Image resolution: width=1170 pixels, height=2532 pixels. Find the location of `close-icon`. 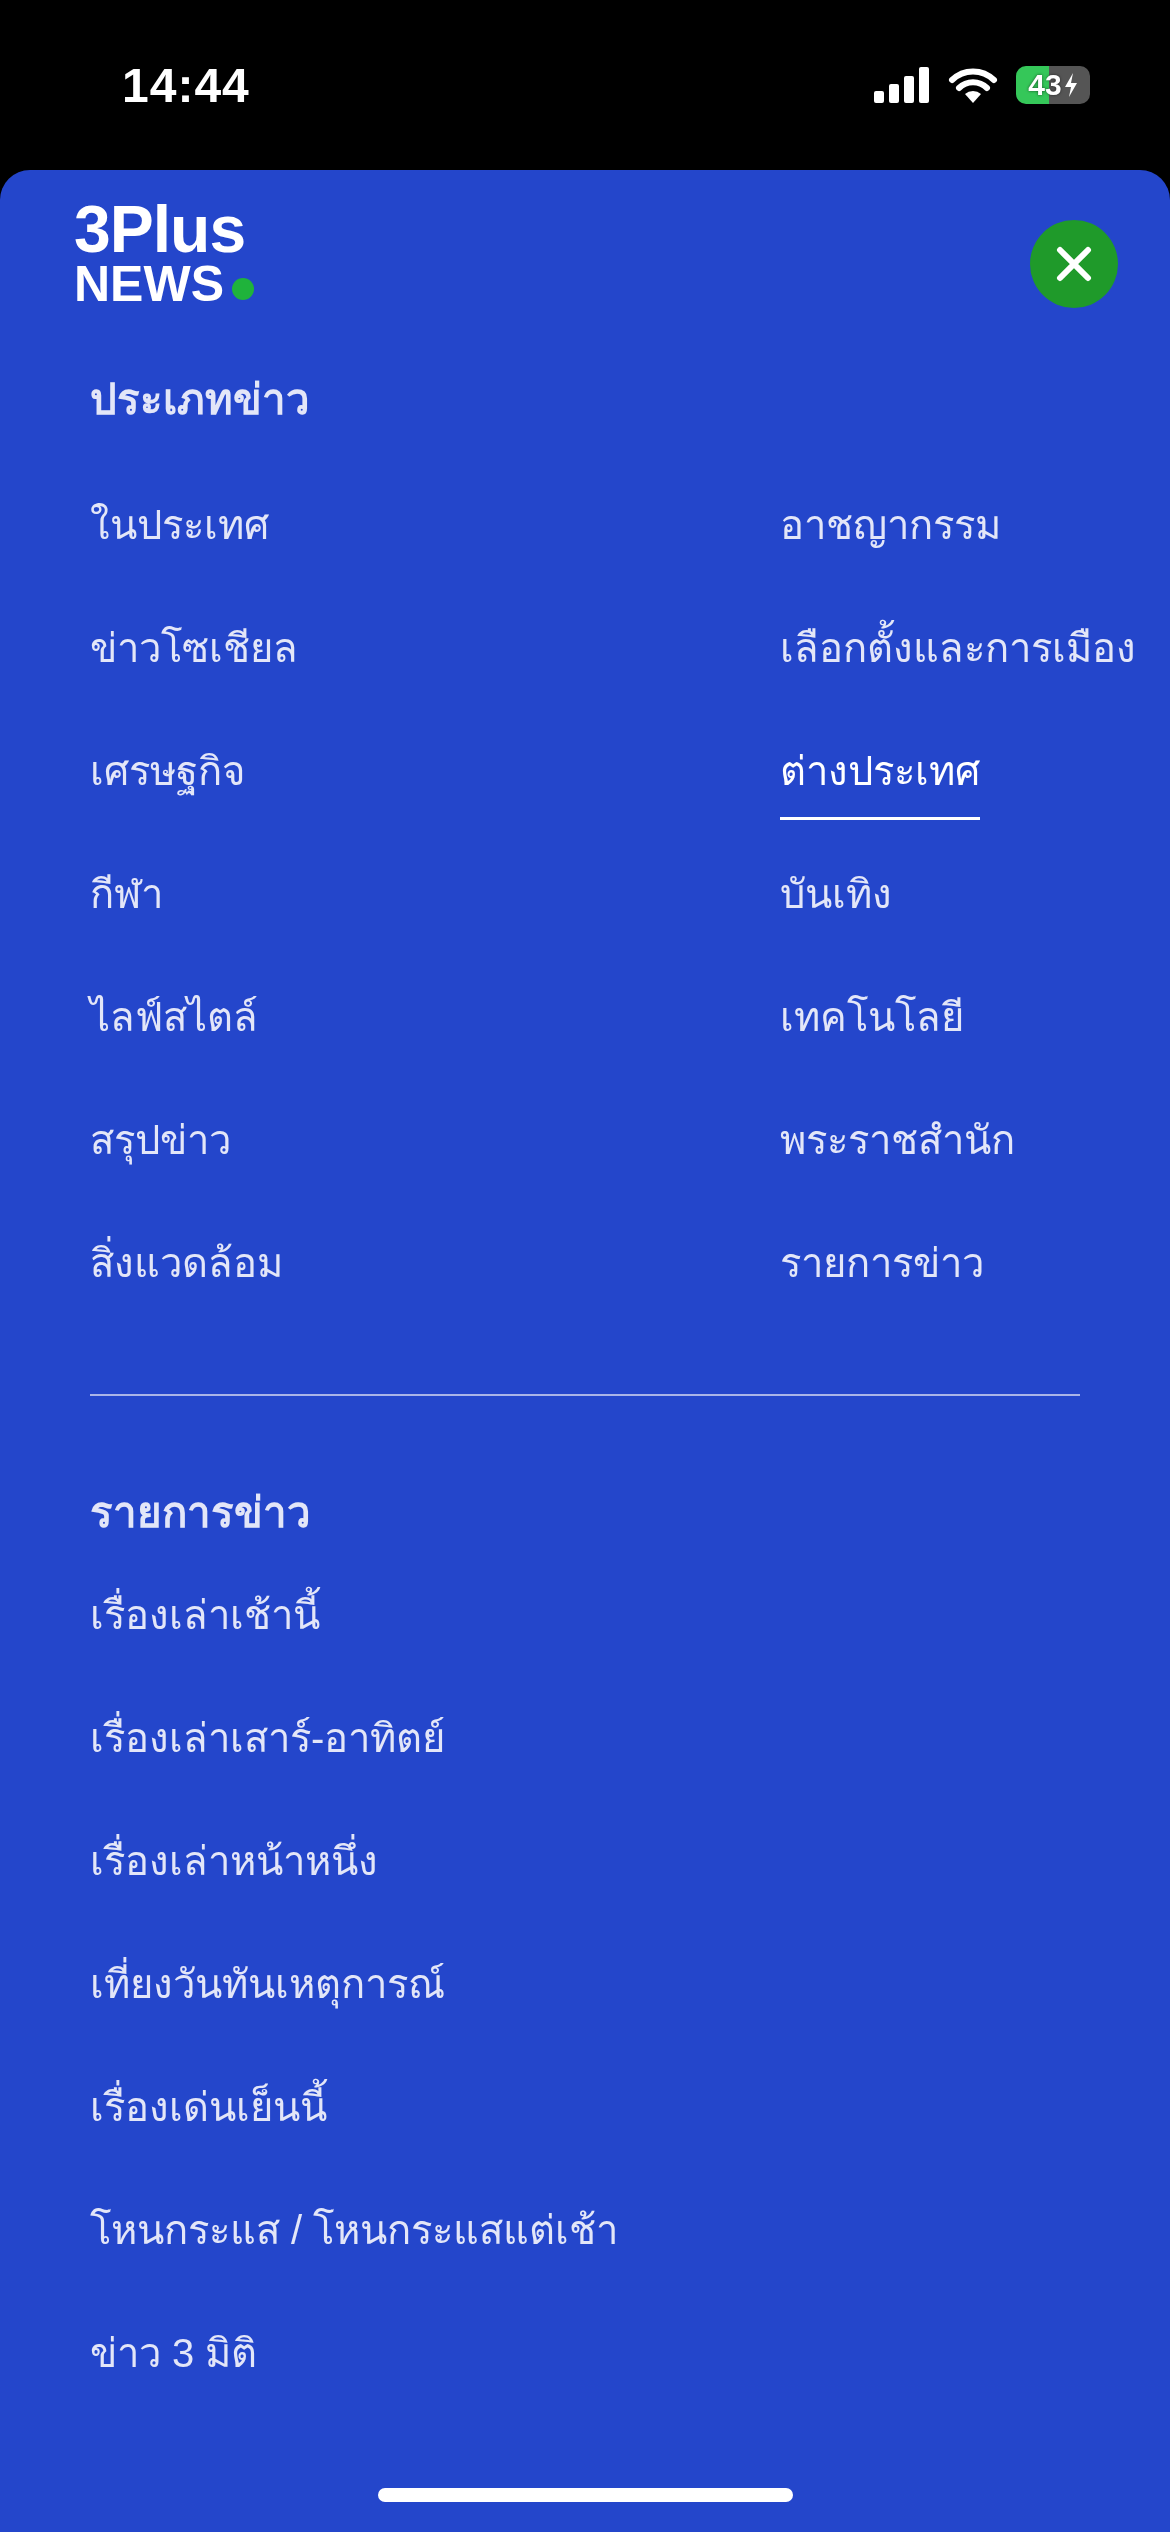

close-icon is located at coordinates (1074, 264).